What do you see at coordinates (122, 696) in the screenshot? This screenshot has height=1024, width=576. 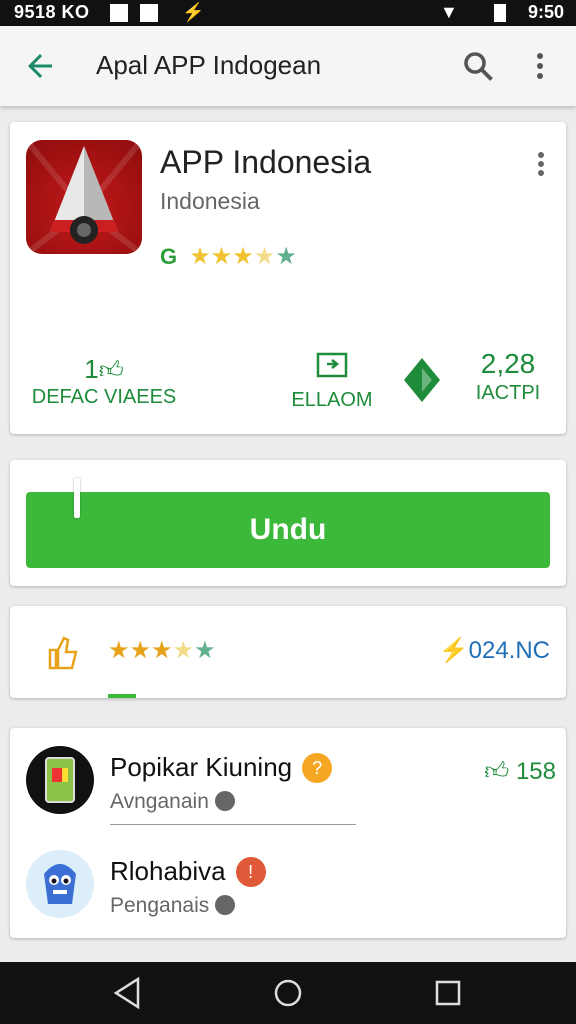 I see `tab-indicator` at bounding box center [122, 696].